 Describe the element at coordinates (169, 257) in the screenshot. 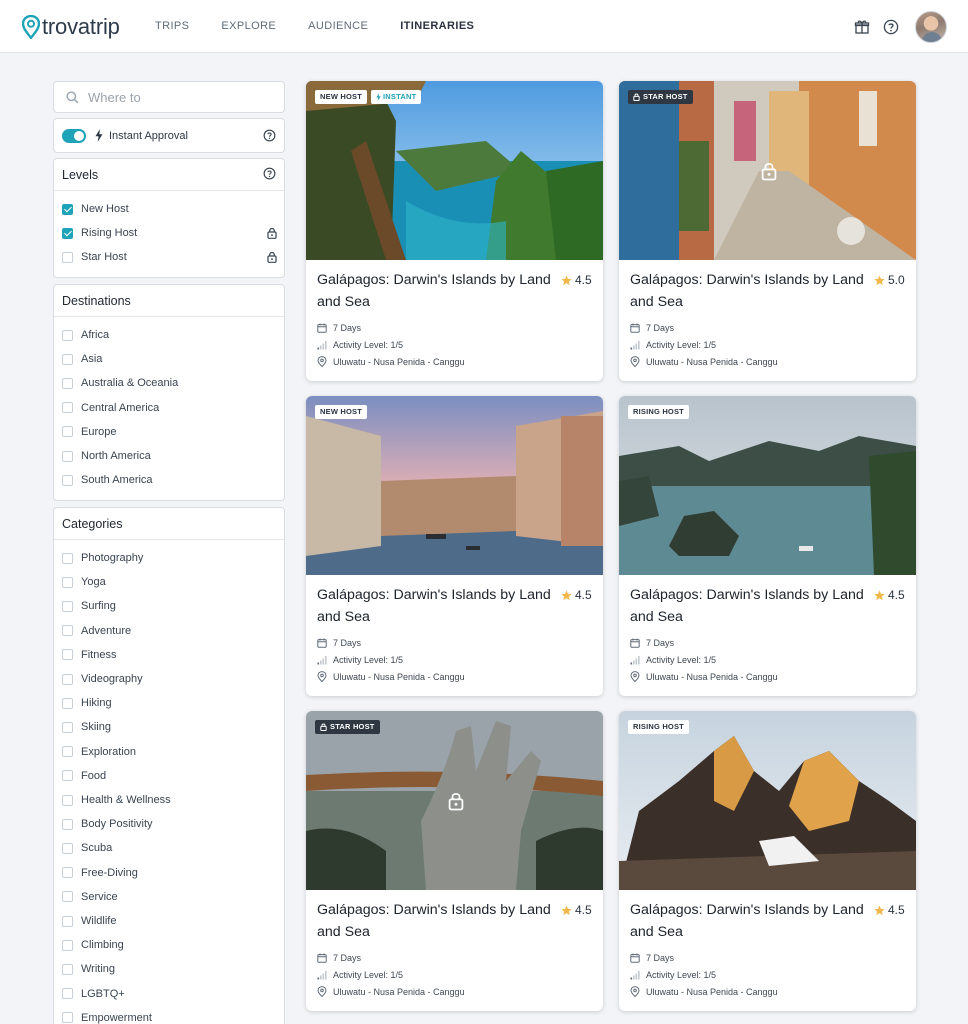

I see `level-star-host: Star Host` at that location.